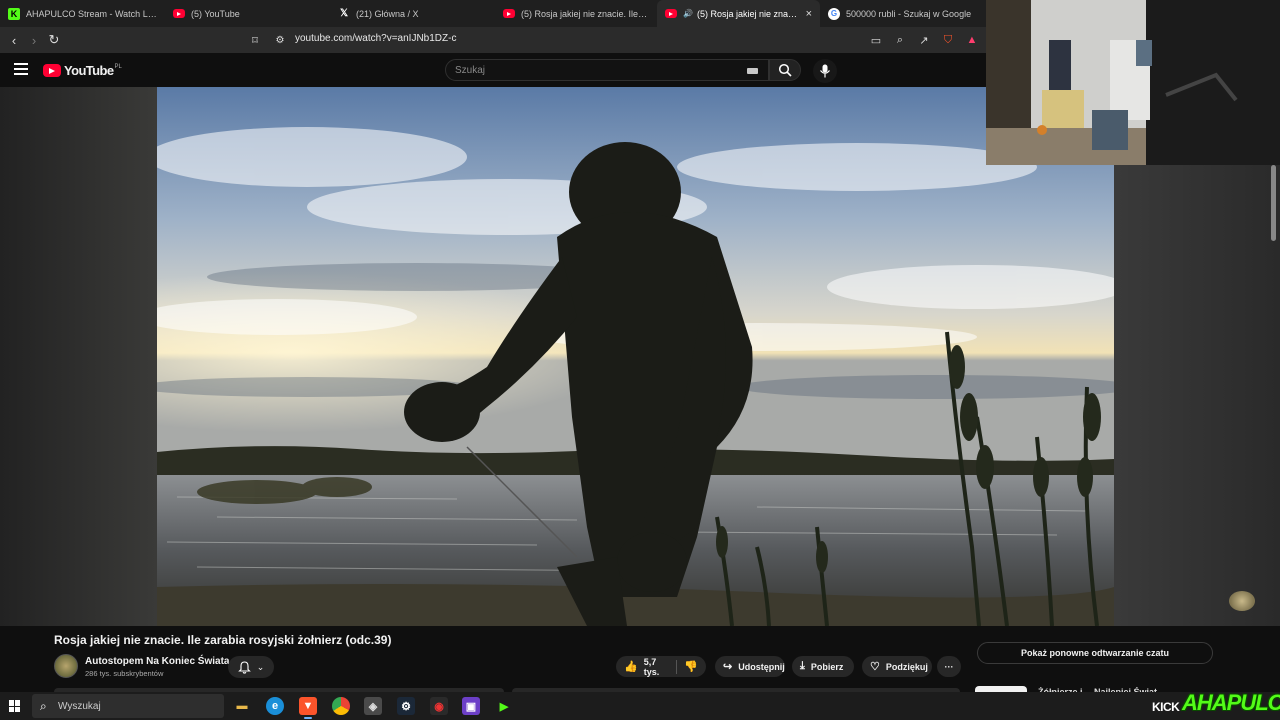 The width and height of the screenshot is (1280, 720). What do you see at coordinates (66, 666) in the screenshot?
I see `channel-avatar` at bounding box center [66, 666].